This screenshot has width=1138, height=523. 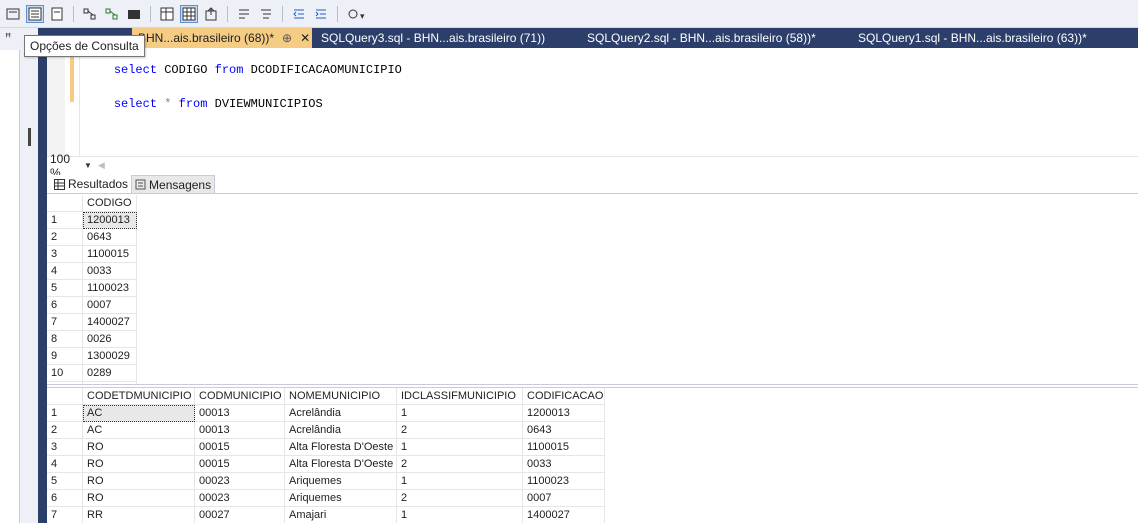 What do you see at coordinates (13, 14) in the screenshot?
I see `query-options-icon` at bounding box center [13, 14].